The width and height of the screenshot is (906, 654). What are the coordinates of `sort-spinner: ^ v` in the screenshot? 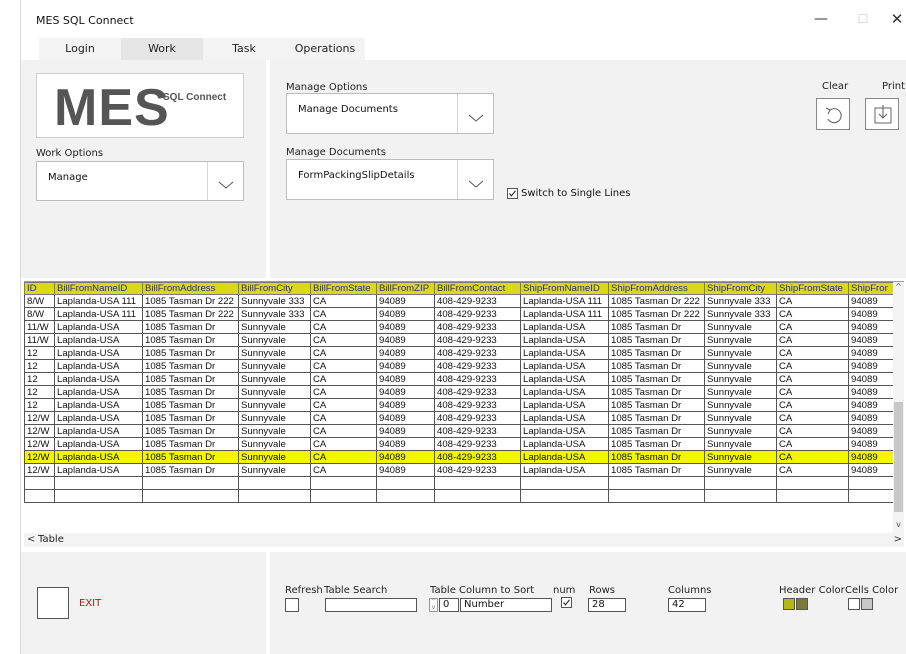 It's located at (433, 605).